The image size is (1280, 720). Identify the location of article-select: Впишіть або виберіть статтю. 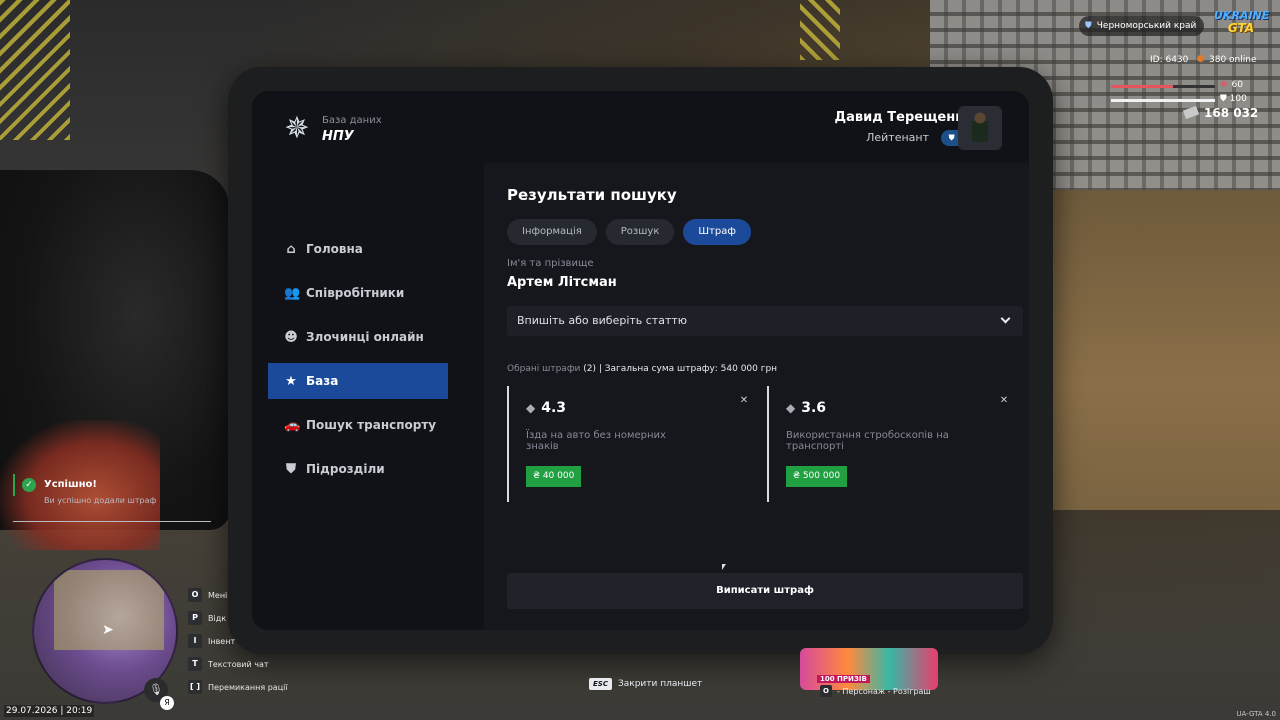
(765, 321).